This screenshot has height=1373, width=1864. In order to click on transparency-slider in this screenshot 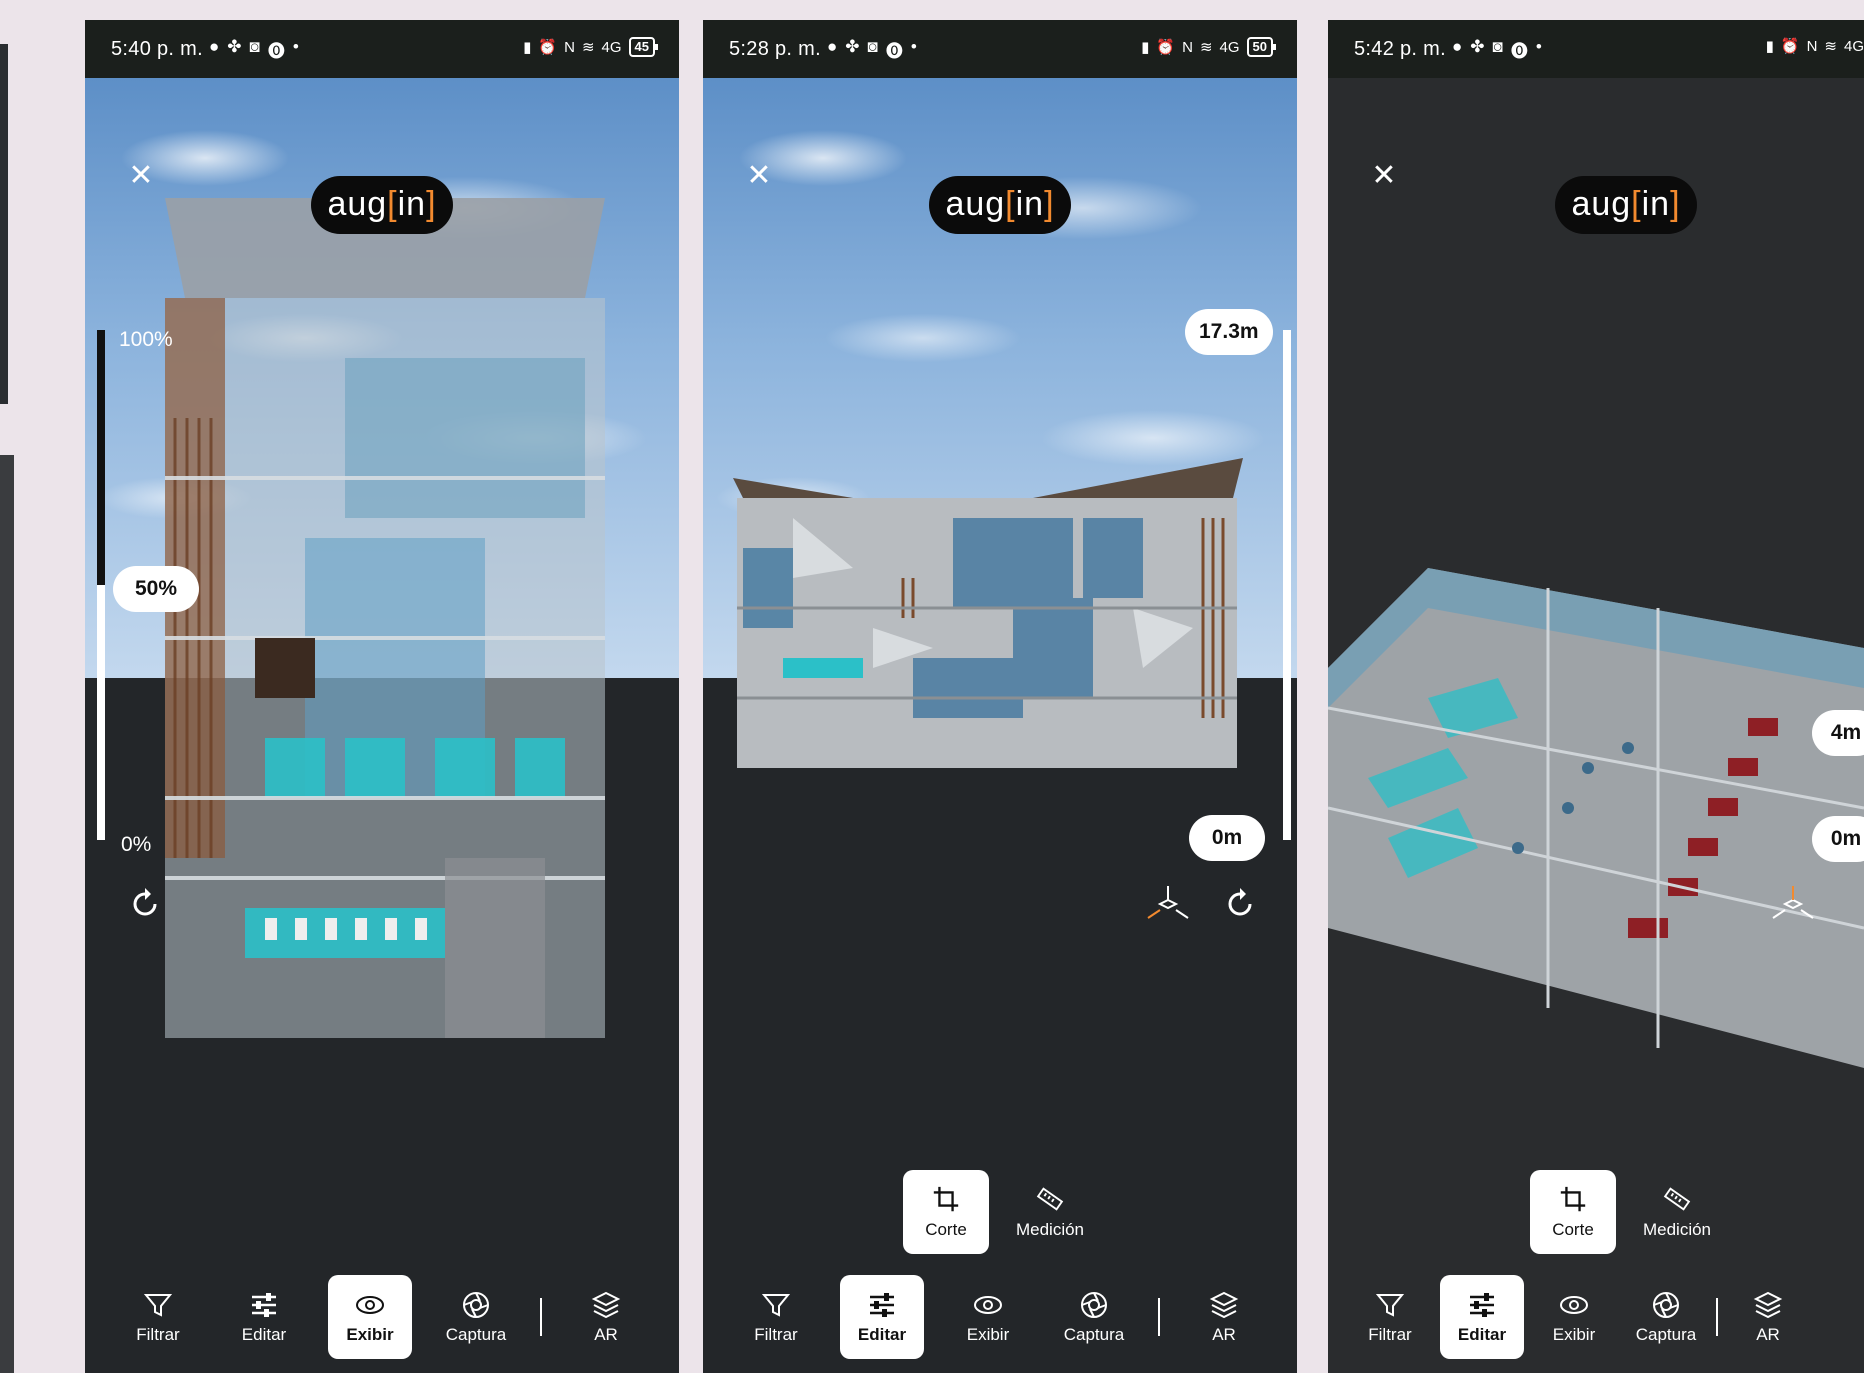, I will do `click(101, 585)`.